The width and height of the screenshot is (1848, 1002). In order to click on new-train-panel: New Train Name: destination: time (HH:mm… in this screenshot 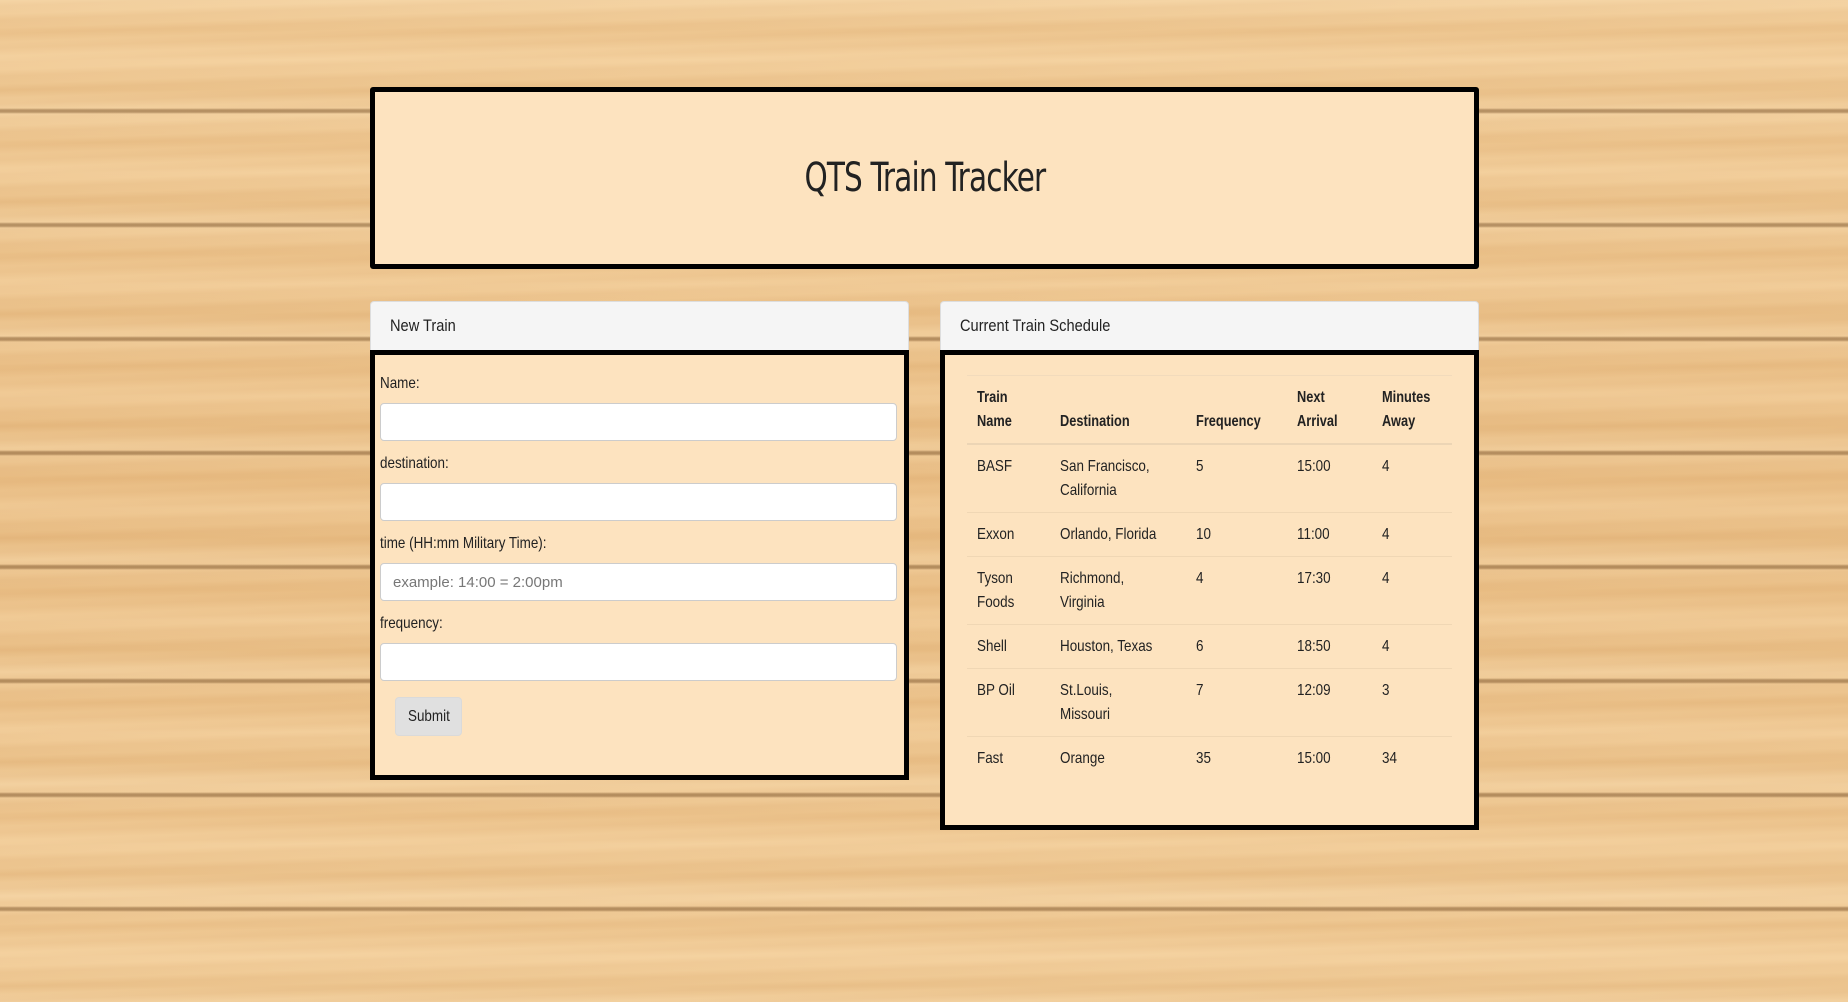, I will do `click(639, 540)`.